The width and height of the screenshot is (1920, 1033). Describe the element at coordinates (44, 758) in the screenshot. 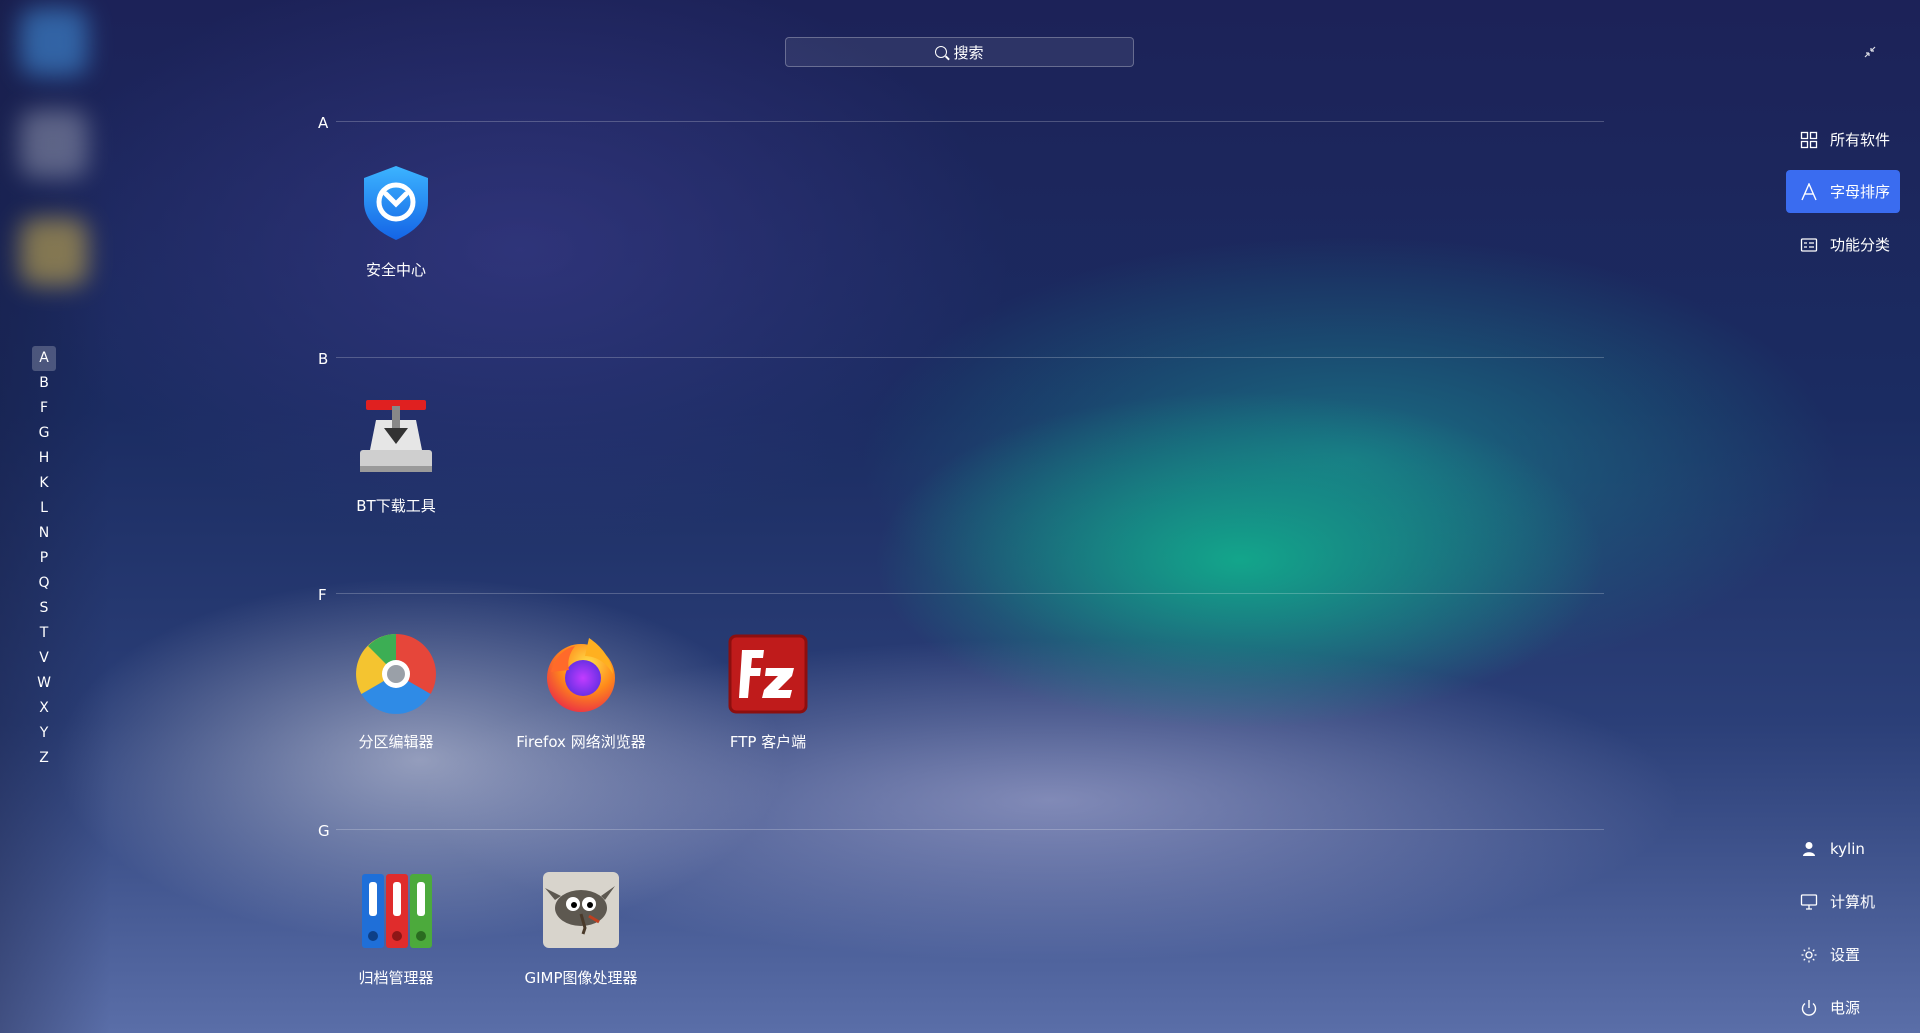

I see `letter-index-item: Z` at that location.